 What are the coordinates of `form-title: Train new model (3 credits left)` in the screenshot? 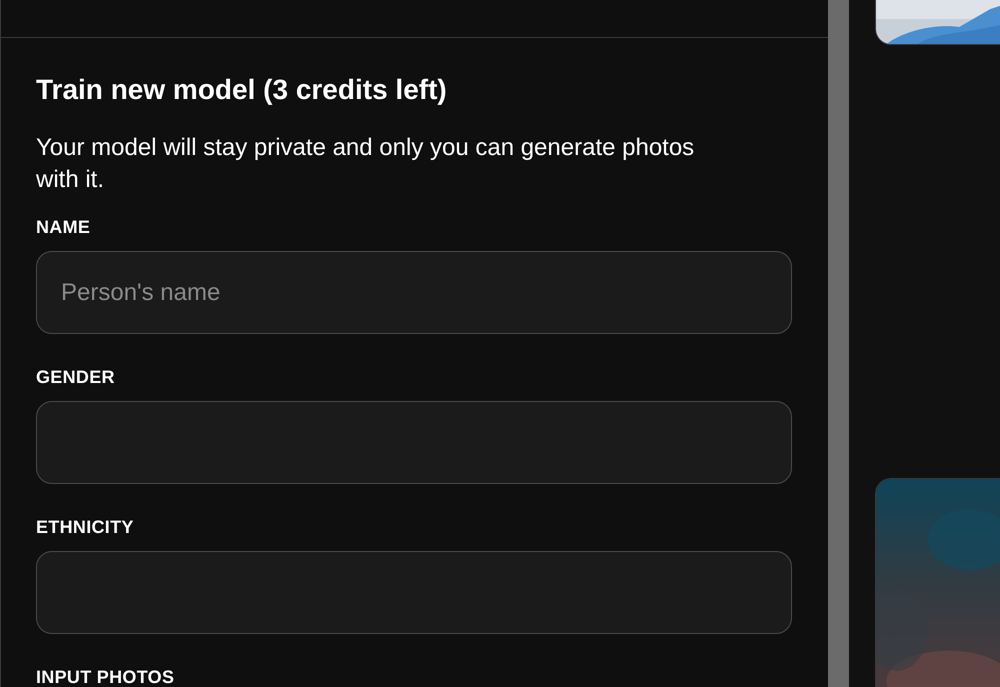 It's located at (242, 90).